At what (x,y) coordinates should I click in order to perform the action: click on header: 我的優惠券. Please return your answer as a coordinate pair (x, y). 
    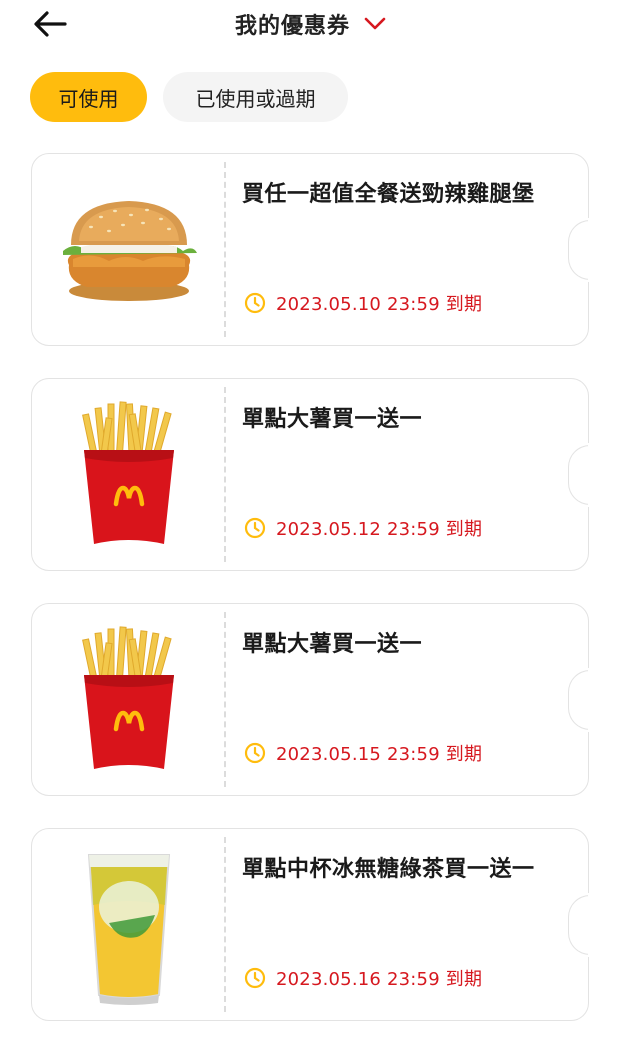
    Looking at the image, I should click on (310, 26).